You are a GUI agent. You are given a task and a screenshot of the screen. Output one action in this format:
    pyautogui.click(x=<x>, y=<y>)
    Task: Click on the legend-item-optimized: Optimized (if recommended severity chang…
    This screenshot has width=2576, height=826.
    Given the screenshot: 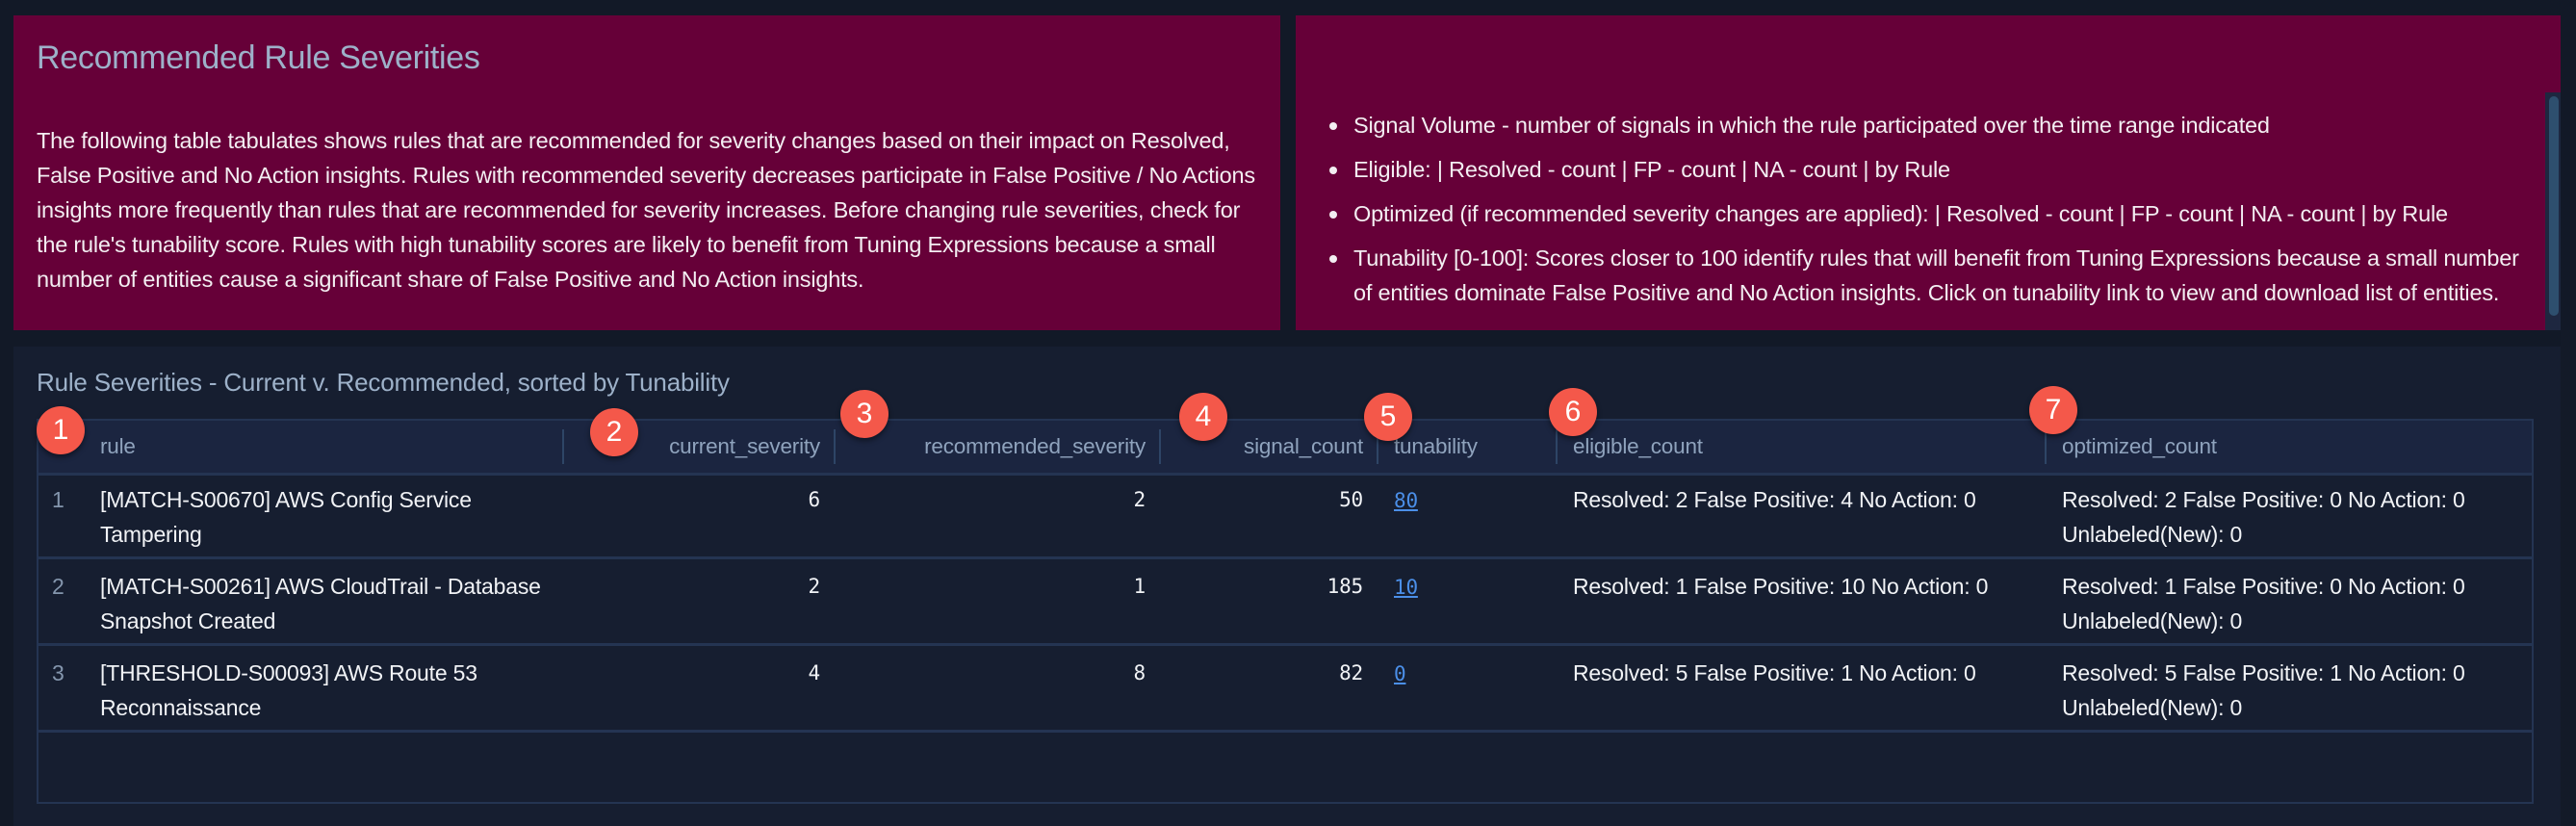 What is the action you would take?
    pyautogui.click(x=1929, y=213)
    